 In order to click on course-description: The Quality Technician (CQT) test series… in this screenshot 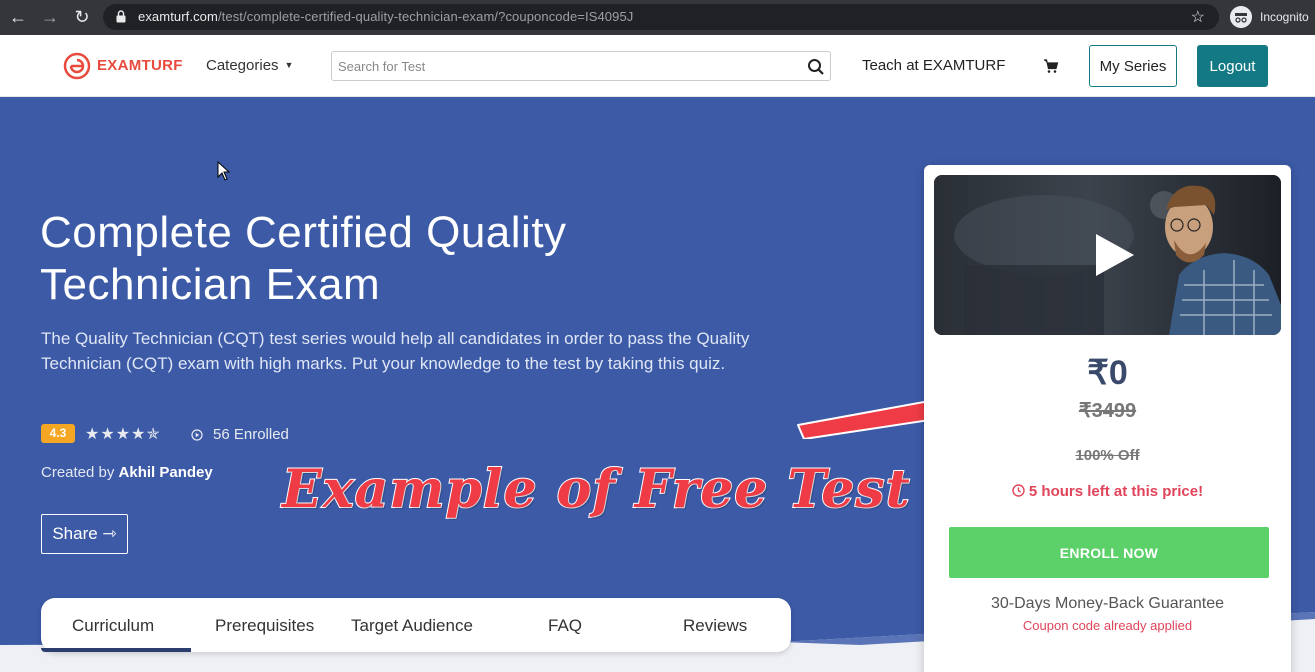, I will do `click(395, 351)`.